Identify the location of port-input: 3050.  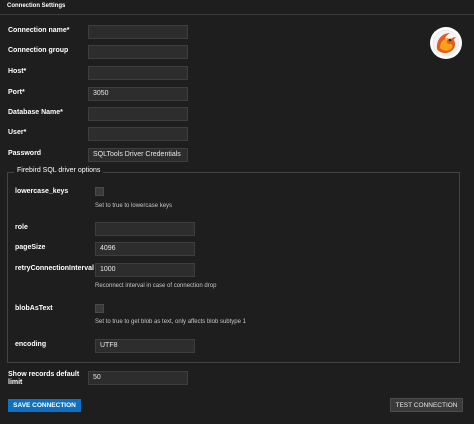
(138, 94).